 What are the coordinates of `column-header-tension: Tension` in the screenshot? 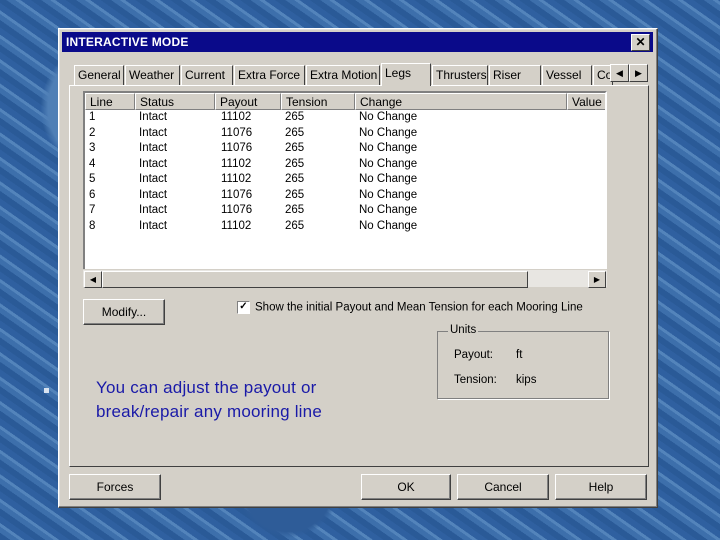 It's located at (318, 101).